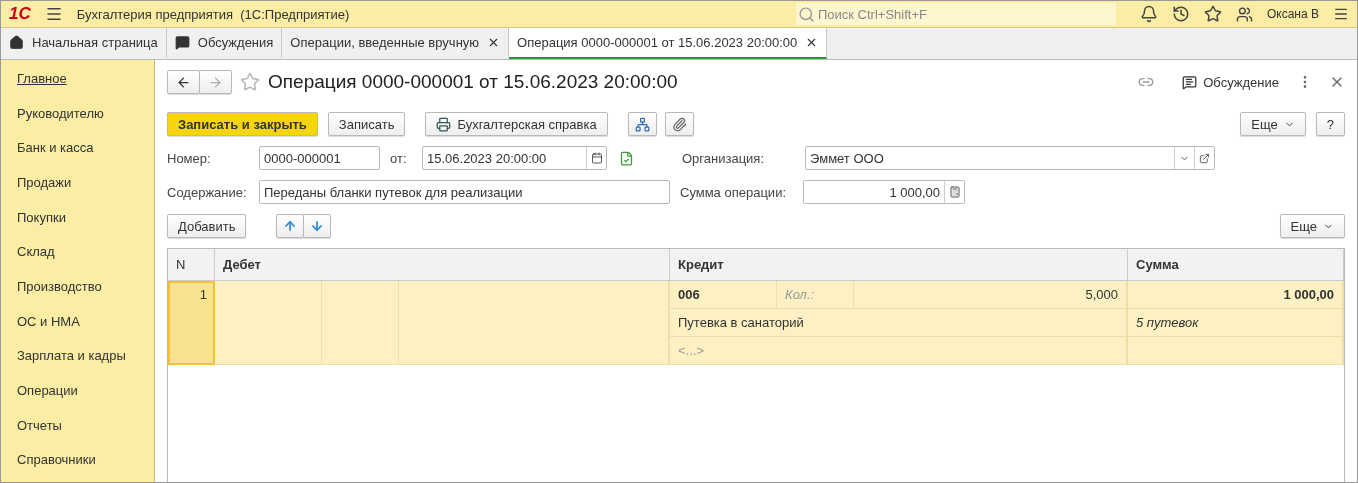 The image size is (1358, 483). Describe the element at coordinates (815, 295) in the screenshot. I see `table-cell: Кол.:` at that location.